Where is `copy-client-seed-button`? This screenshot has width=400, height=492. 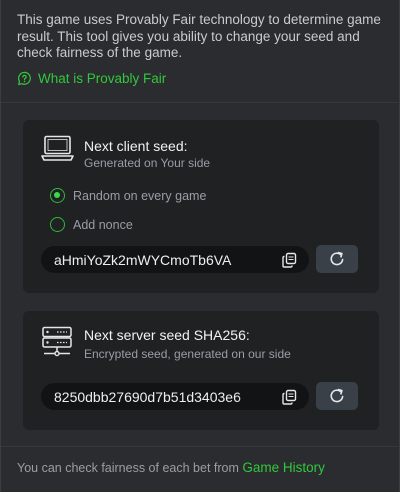 copy-client-seed-button is located at coordinates (289, 259).